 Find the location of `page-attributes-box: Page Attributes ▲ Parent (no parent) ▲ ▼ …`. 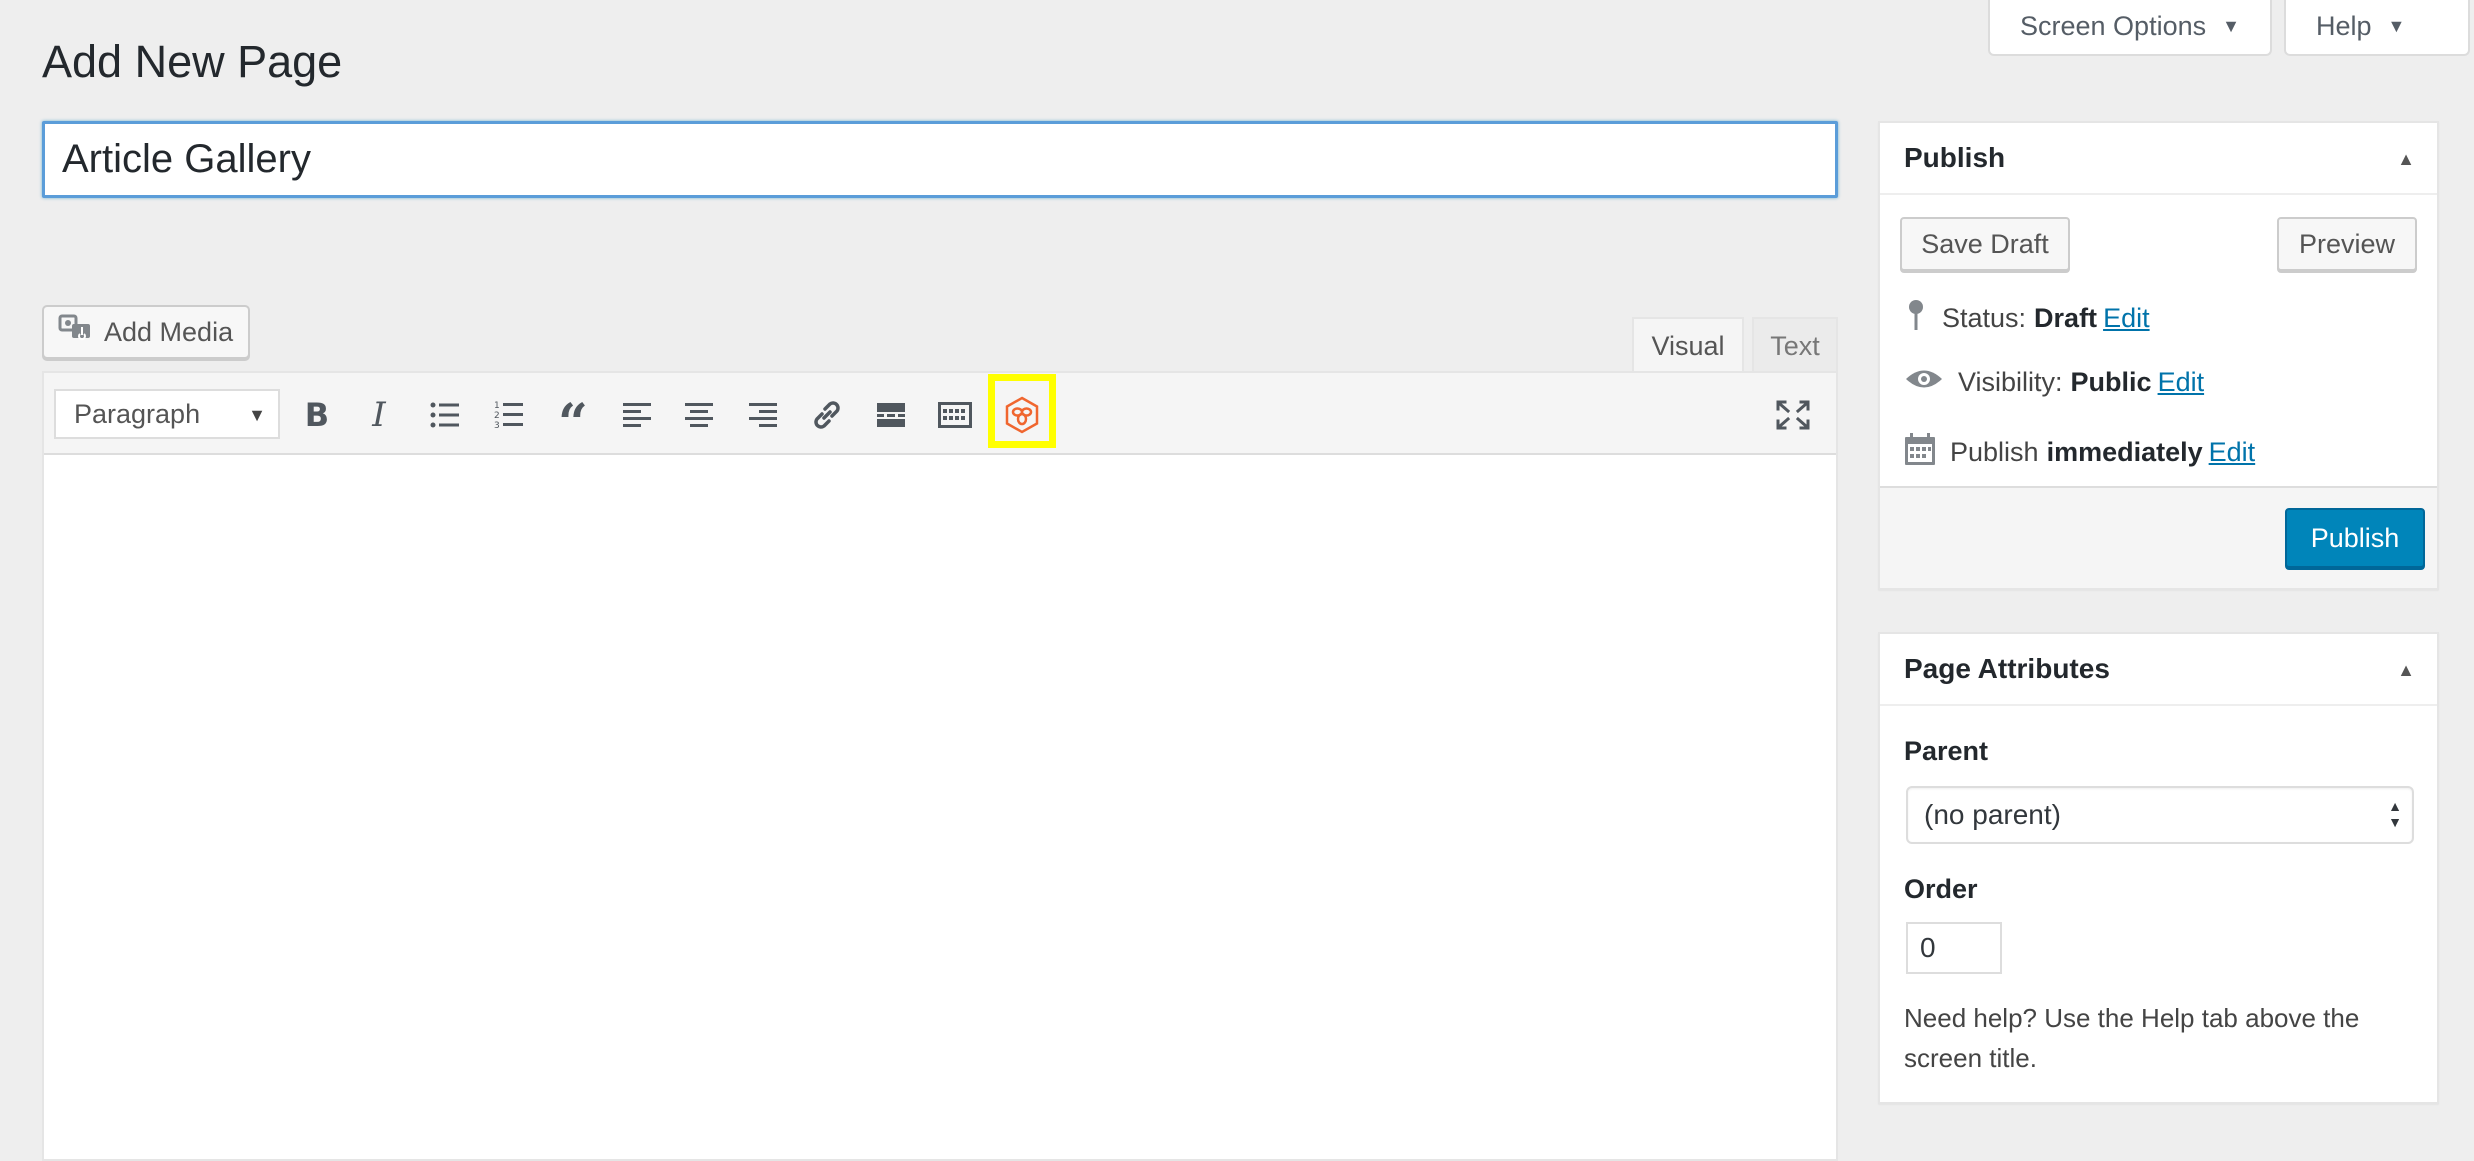

page-attributes-box: Page Attributes ▲ Parent (no parent) ▲ ▼ … is located at coordinates (2158, 868).